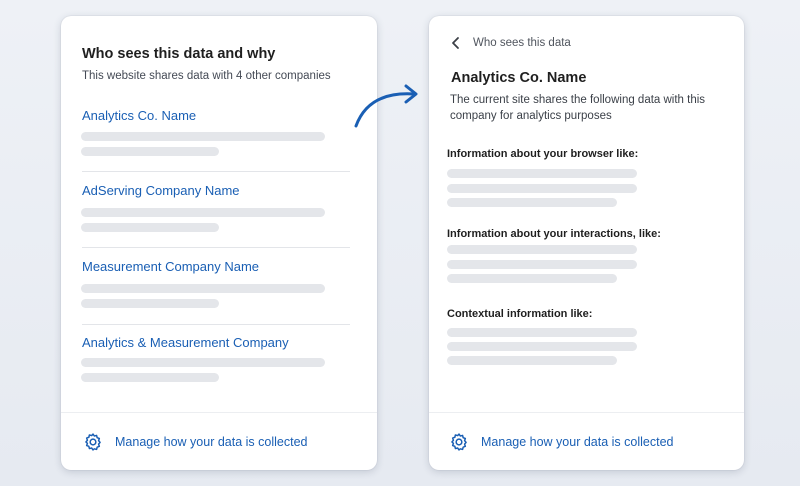 The width and height of the screenshot is (800, 486). I want to click on company-link: Analytics & Measurement Company, so click(185, 342).